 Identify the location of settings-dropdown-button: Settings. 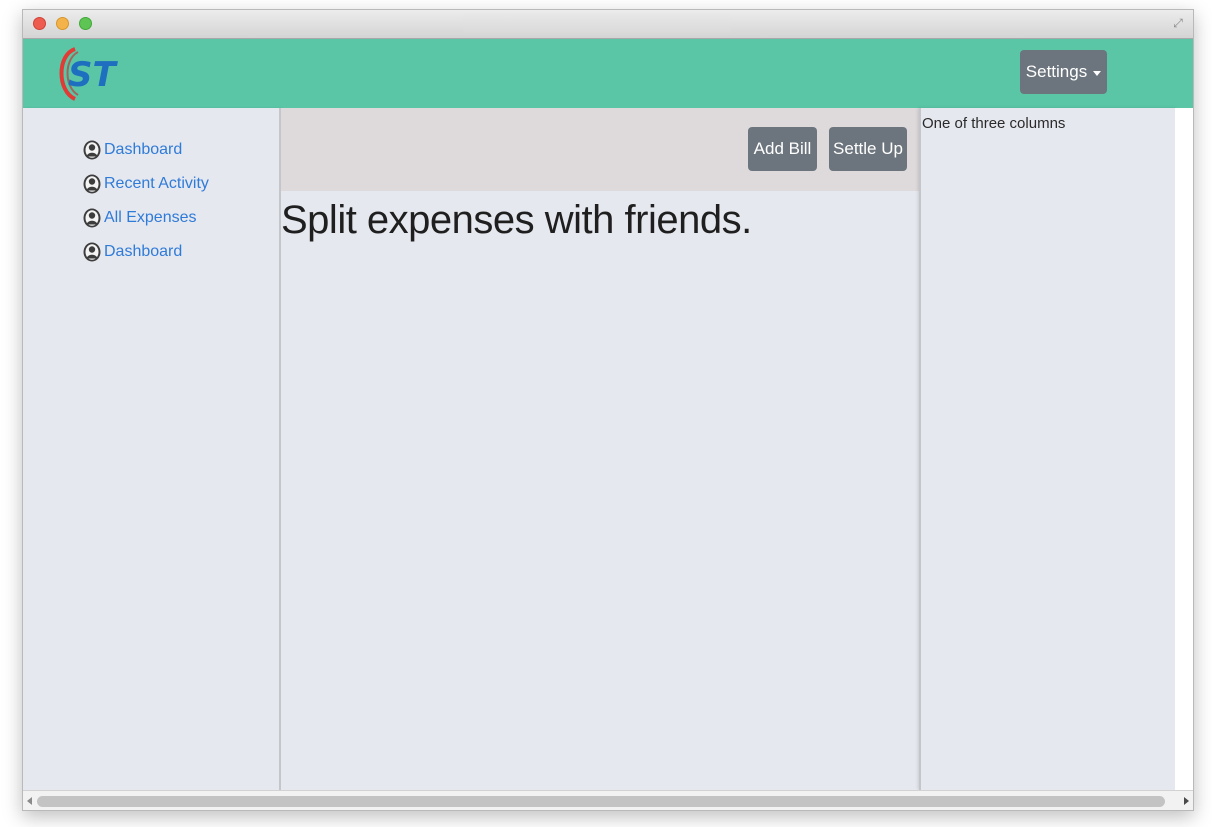
(1063, 72).